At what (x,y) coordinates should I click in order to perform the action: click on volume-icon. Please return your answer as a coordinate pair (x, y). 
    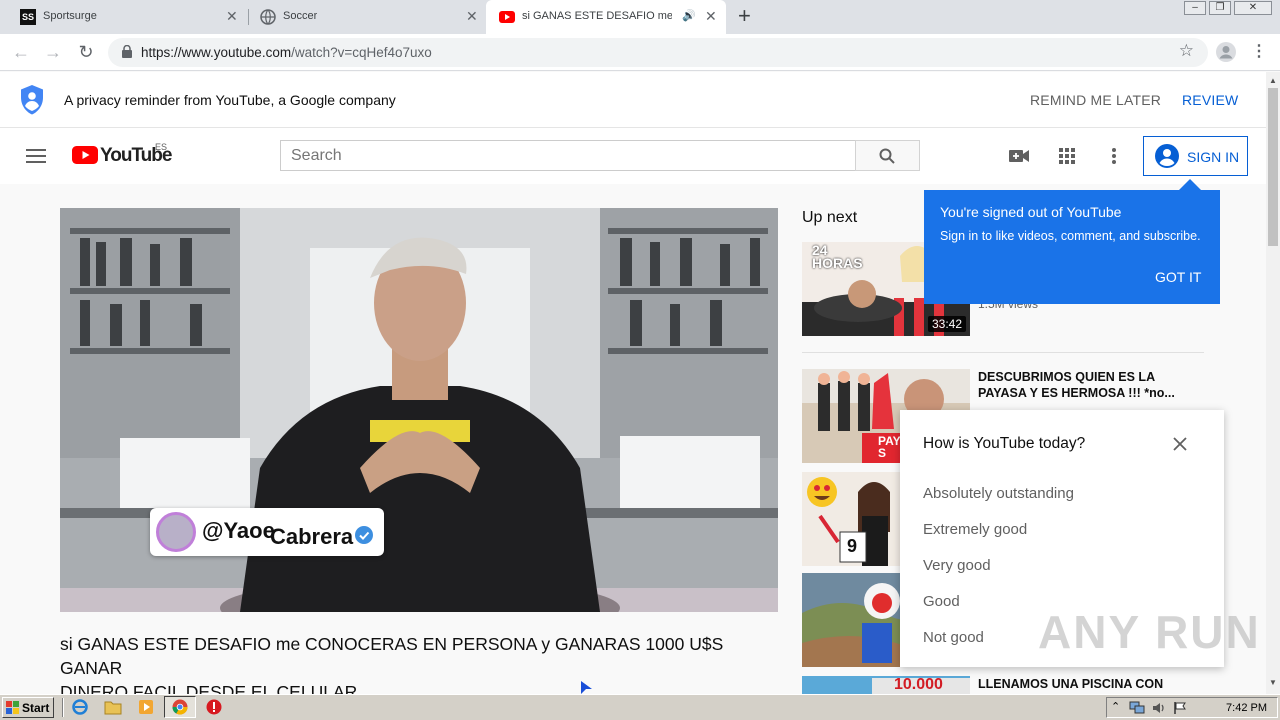
    Looking at the image, I should click on (1159, 708).